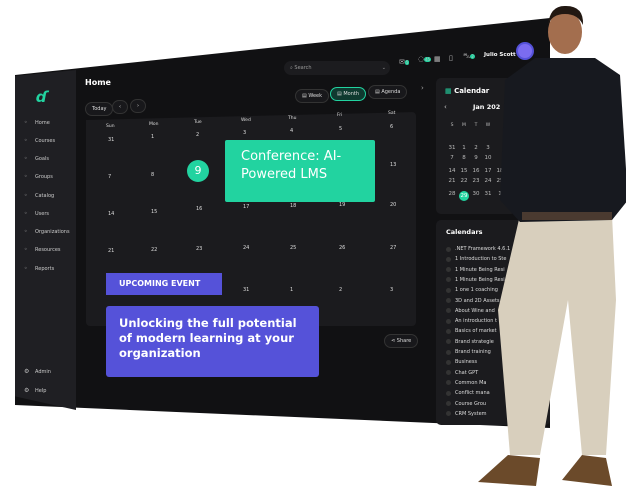 This screenshot has height=500, width=626. What do you see at coordinates (111, 214) in the screenshot?
I see `calendar-day: 14` at bounding box center [111, 214].